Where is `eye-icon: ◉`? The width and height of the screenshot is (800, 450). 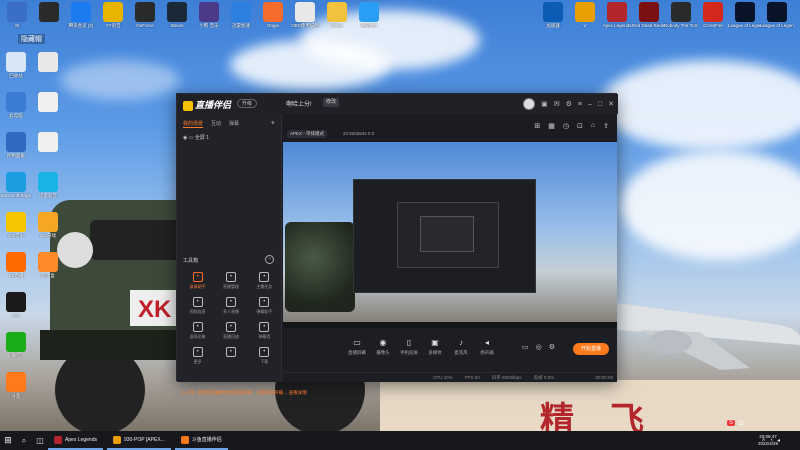 eye-icon: ◉ is located at coordinates (185, 138).